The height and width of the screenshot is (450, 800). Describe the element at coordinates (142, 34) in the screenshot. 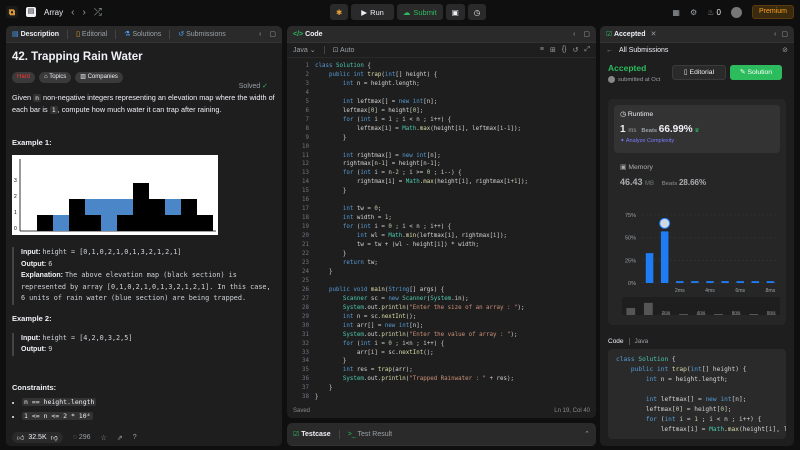

I see `tab-solutions: ⚗ Solutions` at that location.